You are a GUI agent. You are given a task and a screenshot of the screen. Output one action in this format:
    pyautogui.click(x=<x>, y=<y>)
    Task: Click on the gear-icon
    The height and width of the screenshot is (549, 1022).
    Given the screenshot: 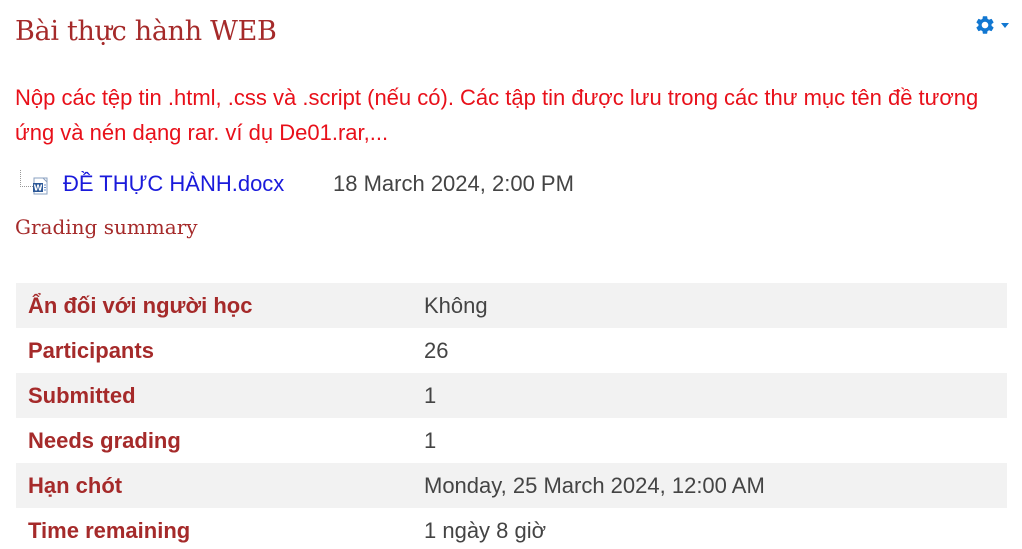 What is the action you would take?
    pyautogui.click(x=985, y=25)
    